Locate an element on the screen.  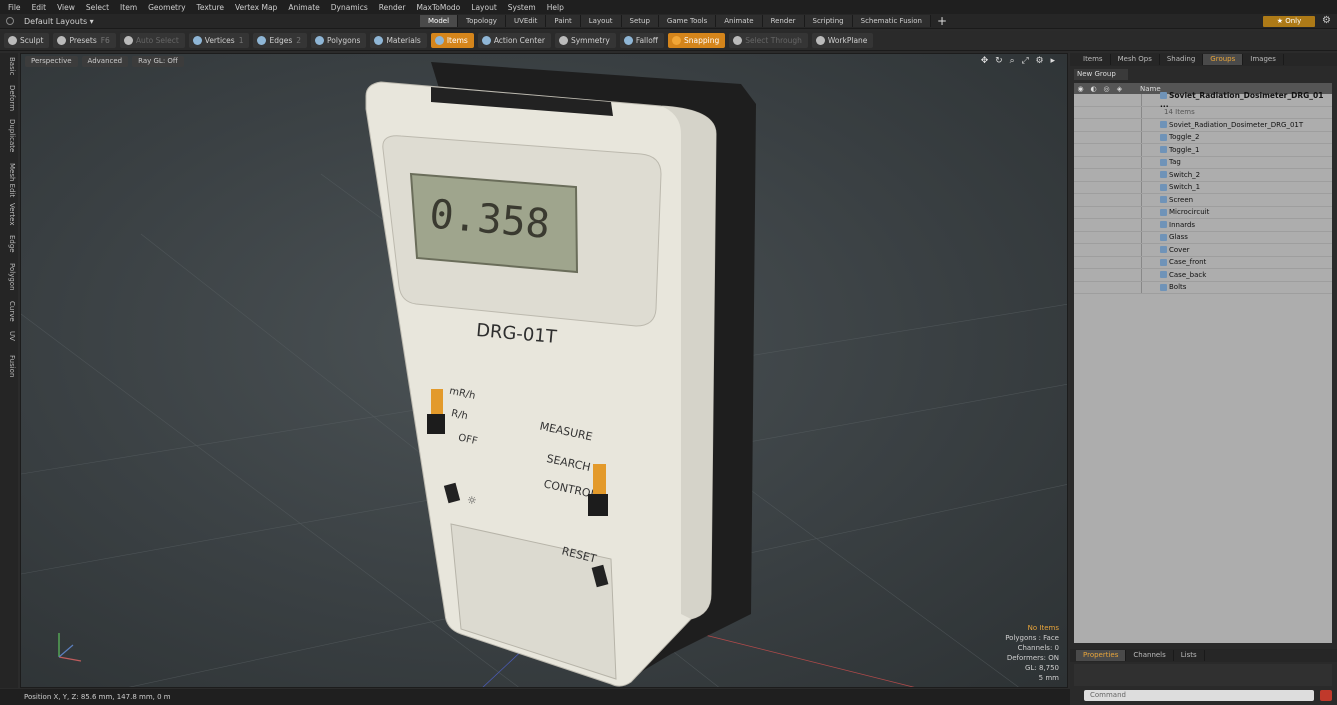
tab-setup: Setup is located at coordinates (640, 21).